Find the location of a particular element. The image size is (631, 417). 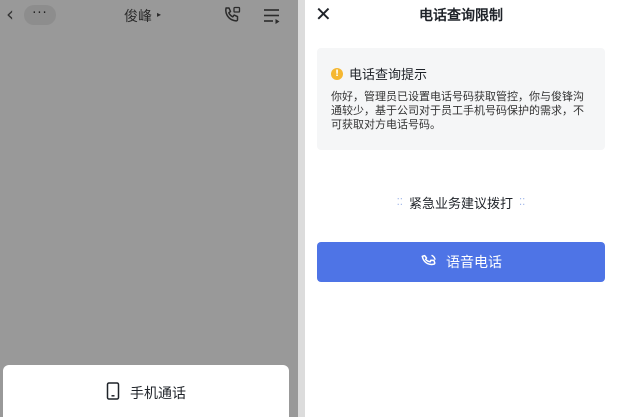

notice-title: 电话查询提示 is located at coordinates (388, 75).